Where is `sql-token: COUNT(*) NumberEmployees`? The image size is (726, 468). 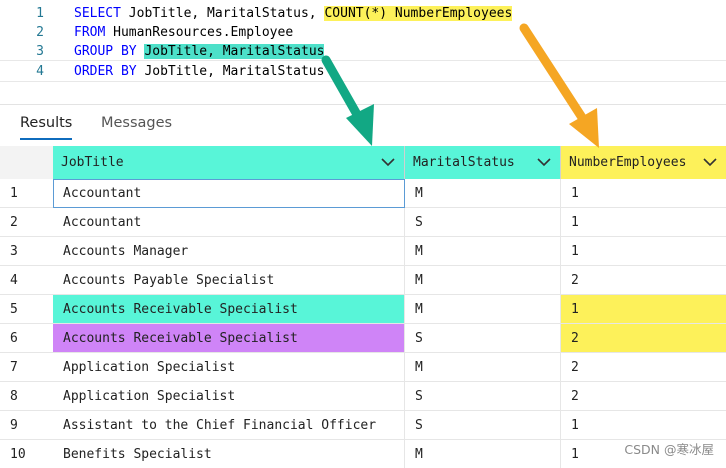
sql-token: COUNT(*) NumberEmployees is located at coordinates (418, 13).